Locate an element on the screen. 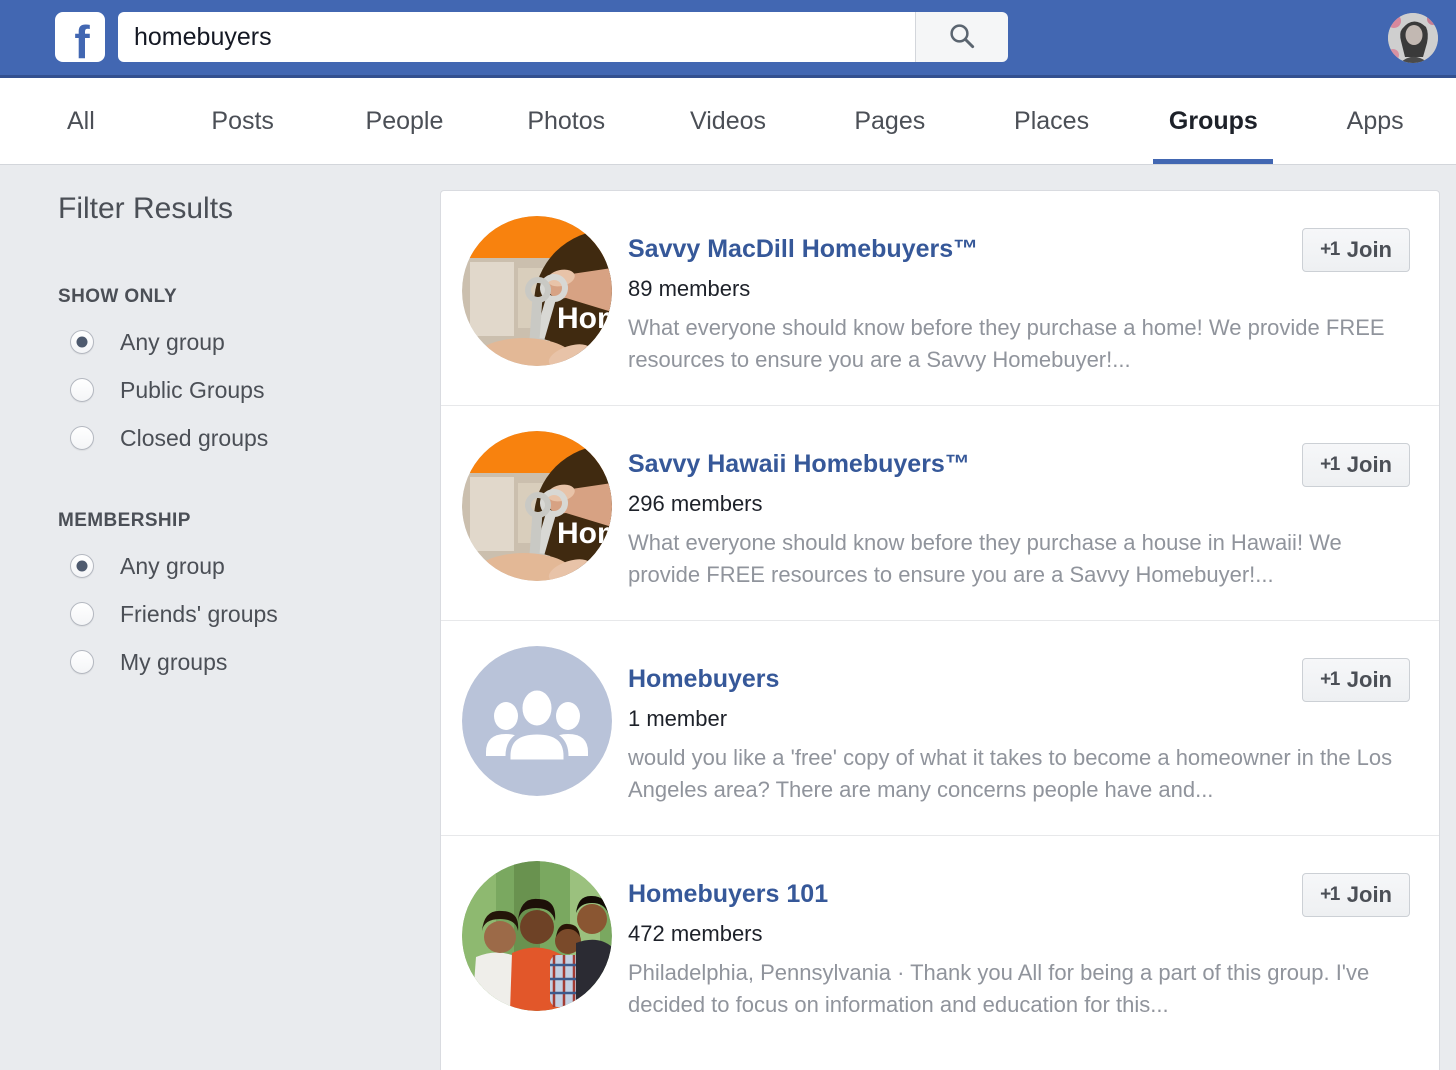 The height and width of the screenshot is (1070, 1456). tab-places: Places is located at coordinates (1052, 121).